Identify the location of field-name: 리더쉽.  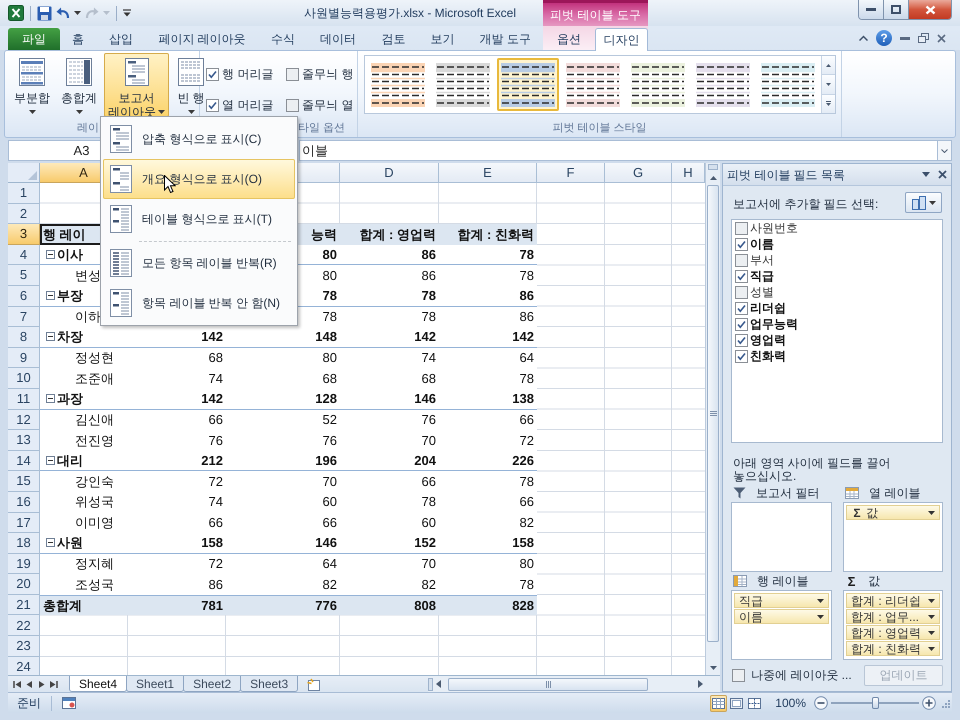
(768, 308).